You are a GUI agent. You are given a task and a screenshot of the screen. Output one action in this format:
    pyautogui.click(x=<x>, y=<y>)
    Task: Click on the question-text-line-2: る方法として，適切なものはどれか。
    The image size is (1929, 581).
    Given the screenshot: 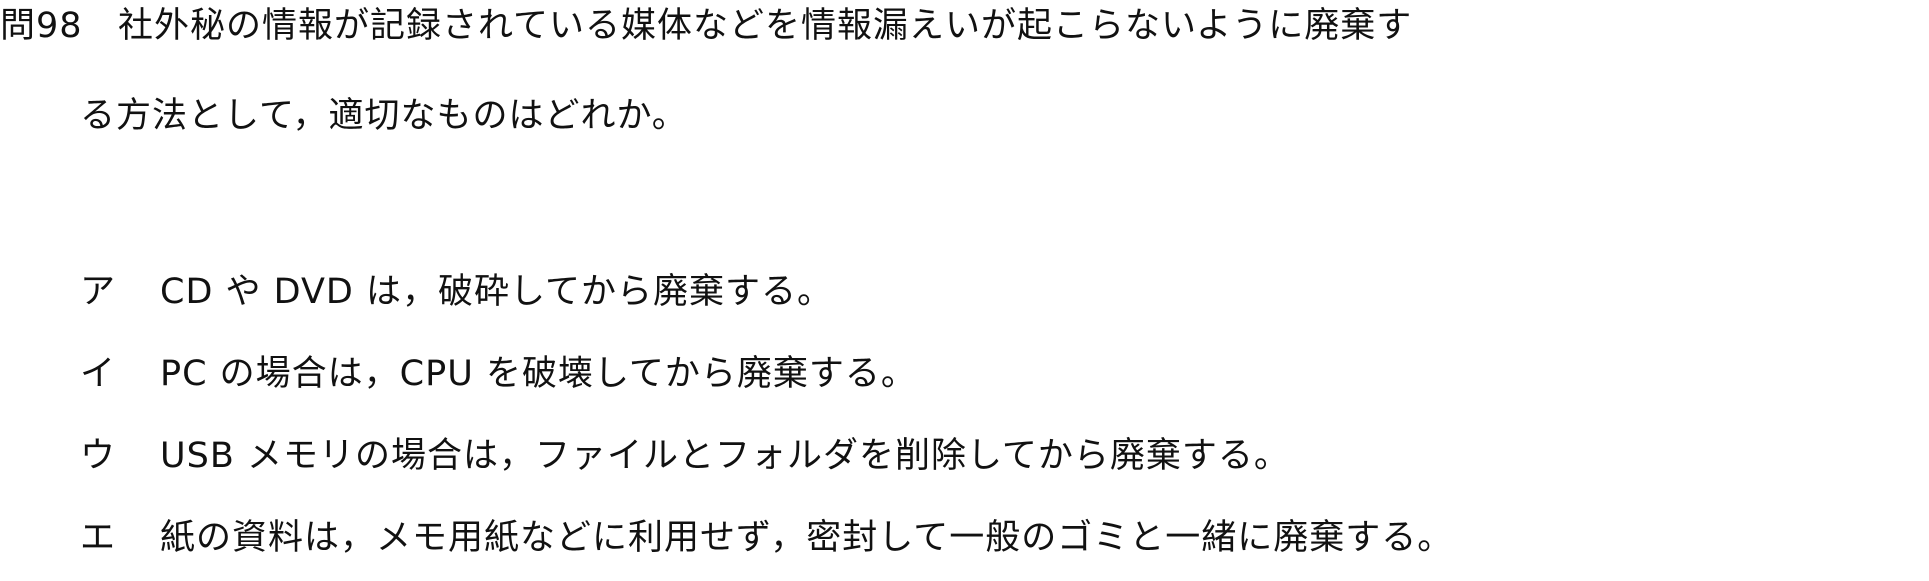 What is the action you would take?
    pyautogui.click(x=384, y=116)
    